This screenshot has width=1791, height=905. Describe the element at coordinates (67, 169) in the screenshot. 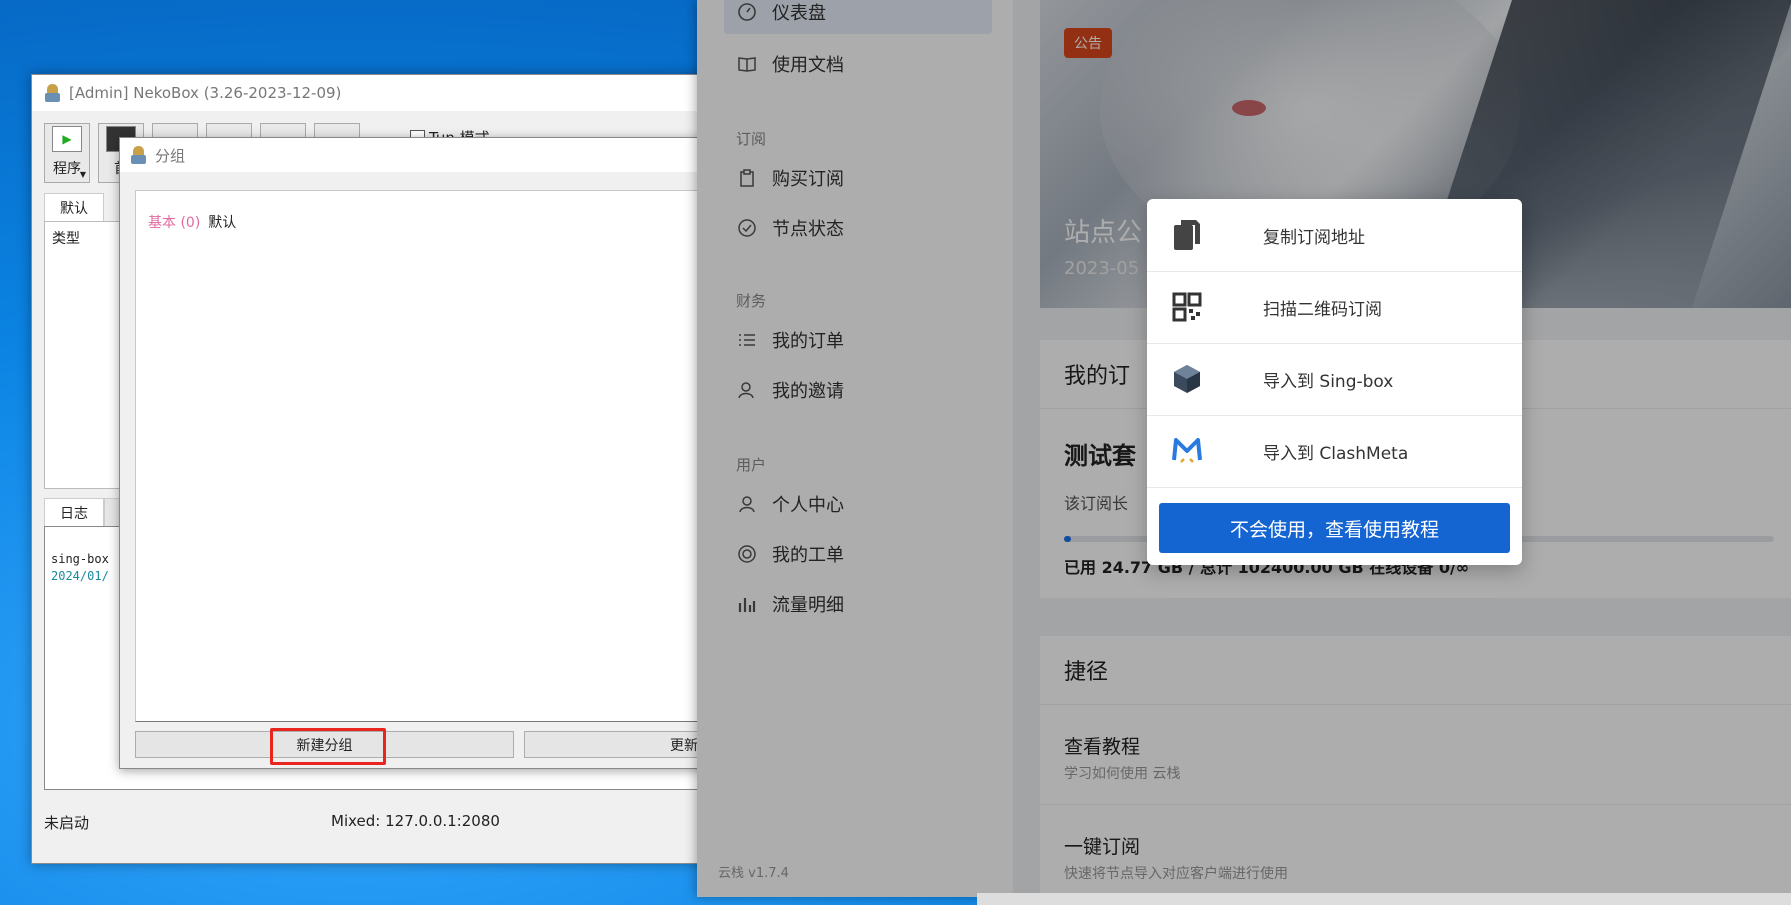

I see `program-label: 程序` at that location.